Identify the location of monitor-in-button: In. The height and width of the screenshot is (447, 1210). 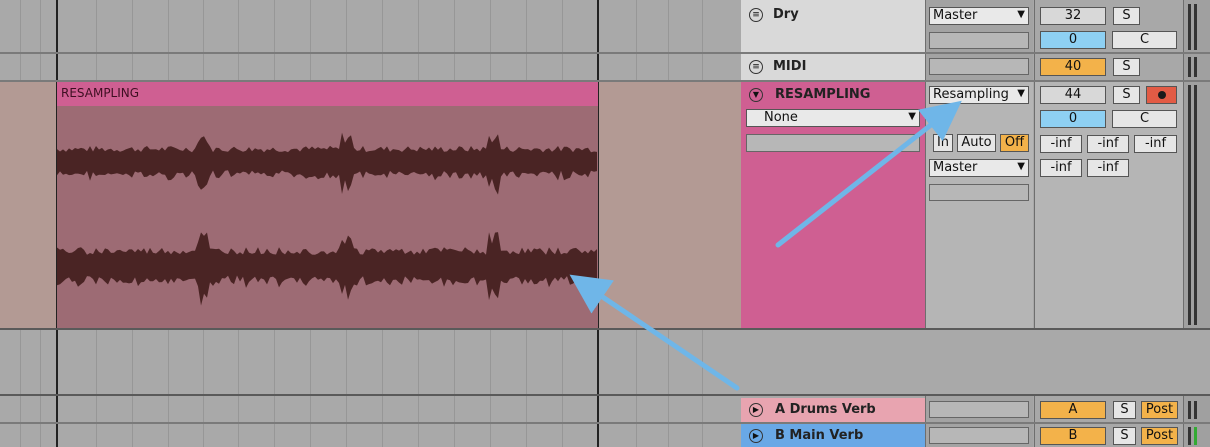
(943, 143).